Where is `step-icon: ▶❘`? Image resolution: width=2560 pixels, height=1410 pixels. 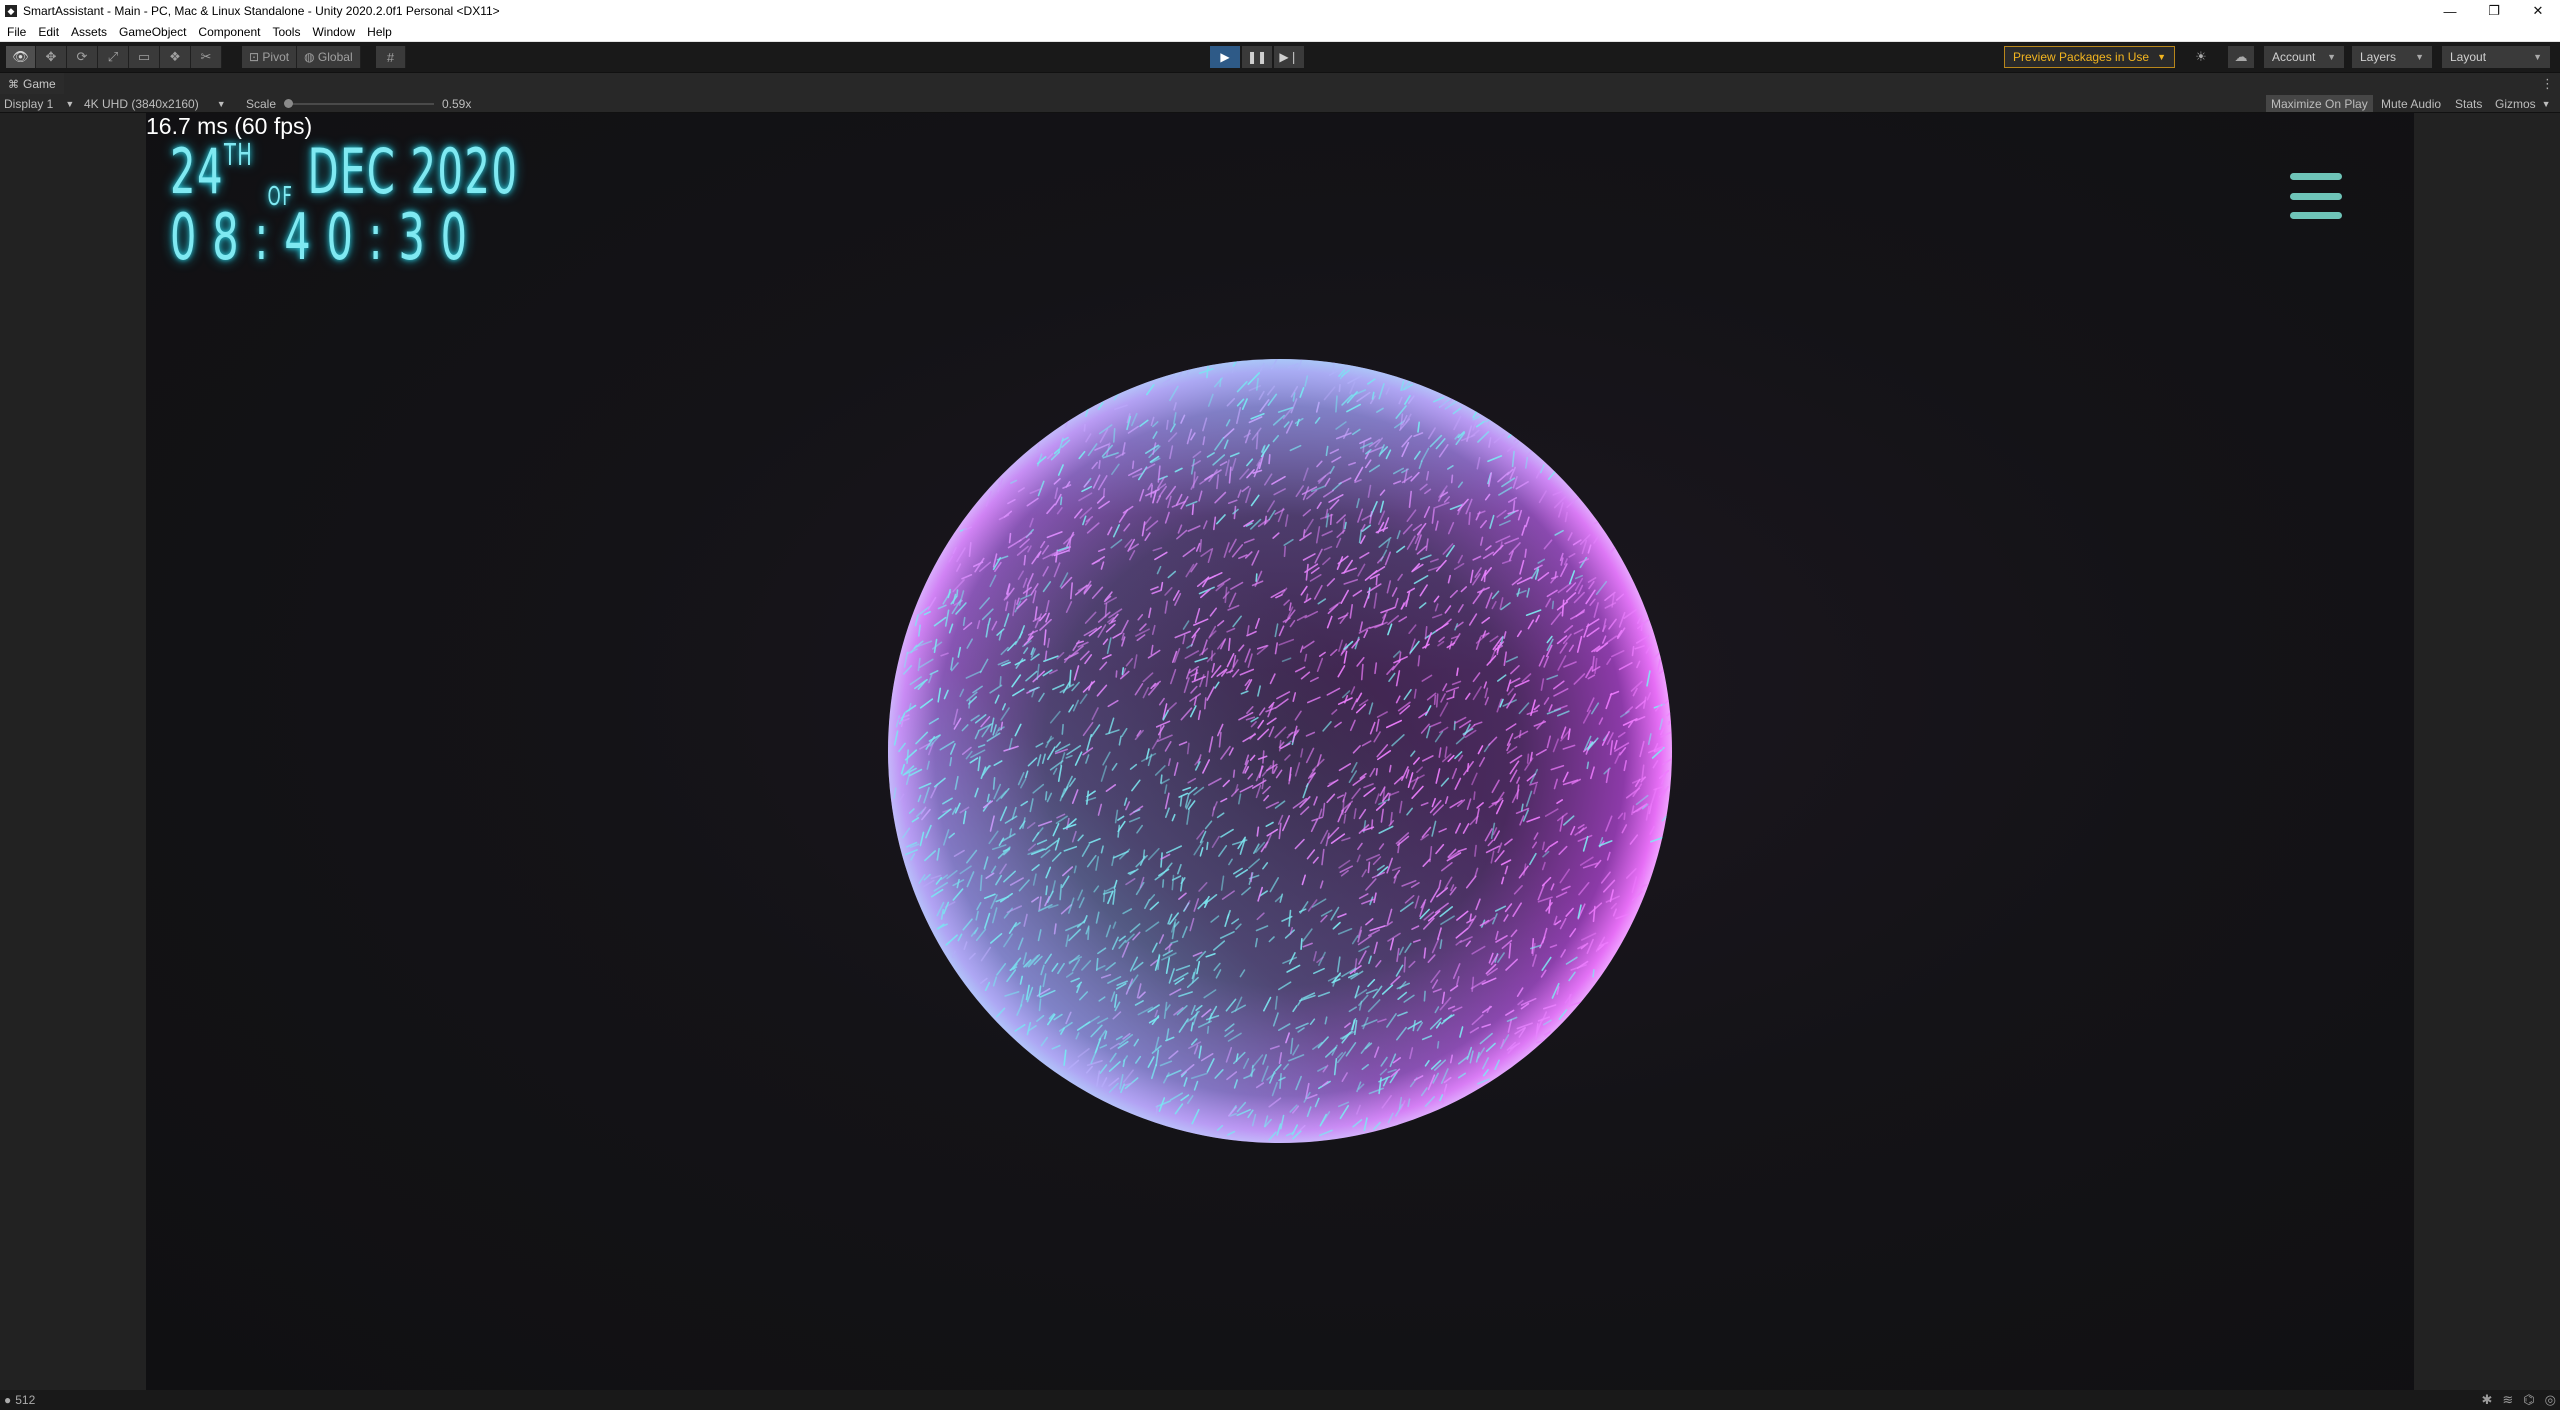 step-icon: ▶❘ is located at coordinates (1289, 57).